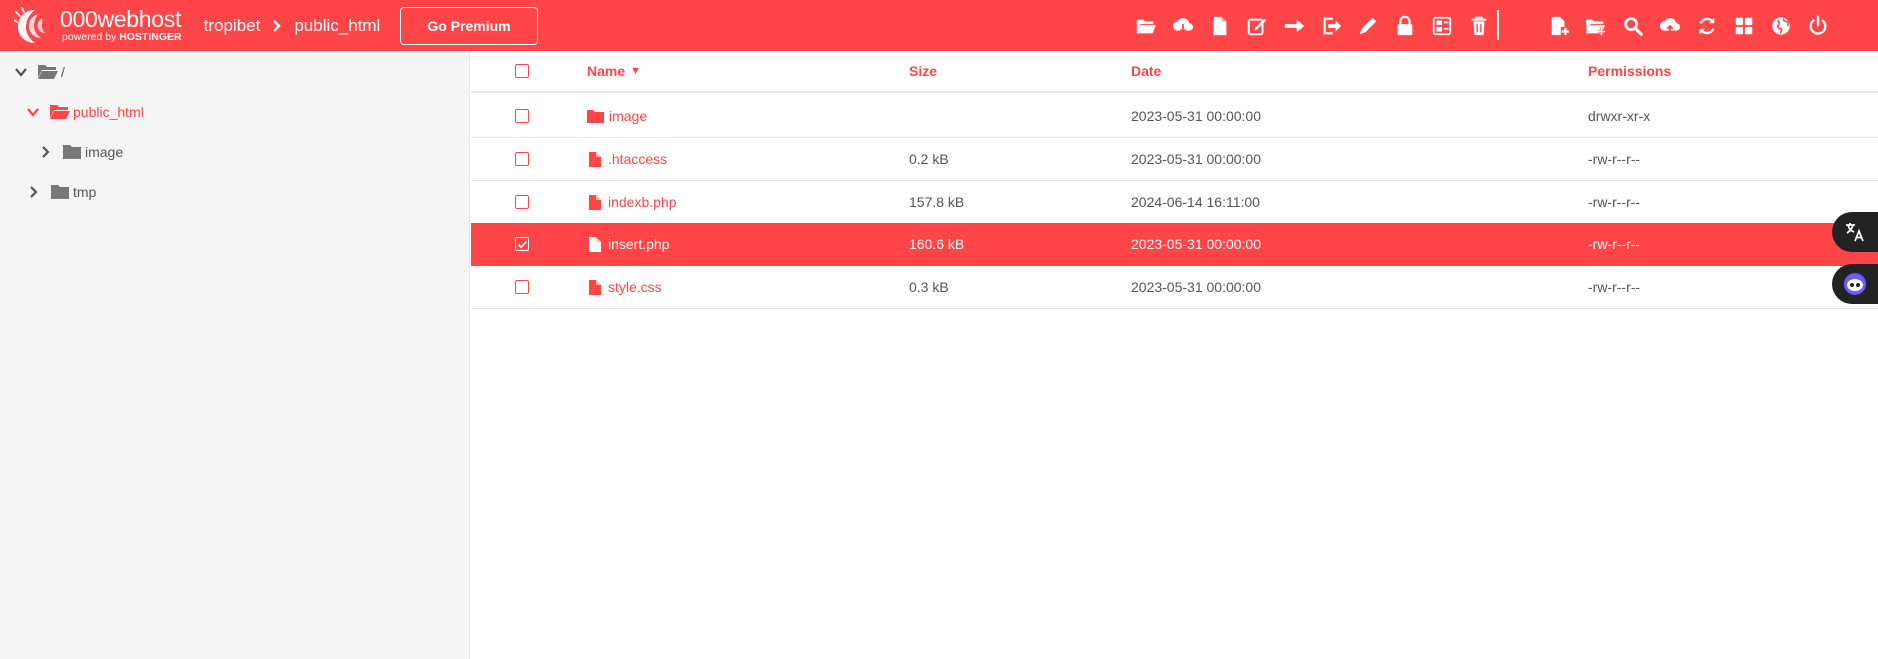 This screenshot has width=1878, height=659. Describe the element at coordinates (639, 244) in the screenshot. I see `file-name: insert.php` at that location.